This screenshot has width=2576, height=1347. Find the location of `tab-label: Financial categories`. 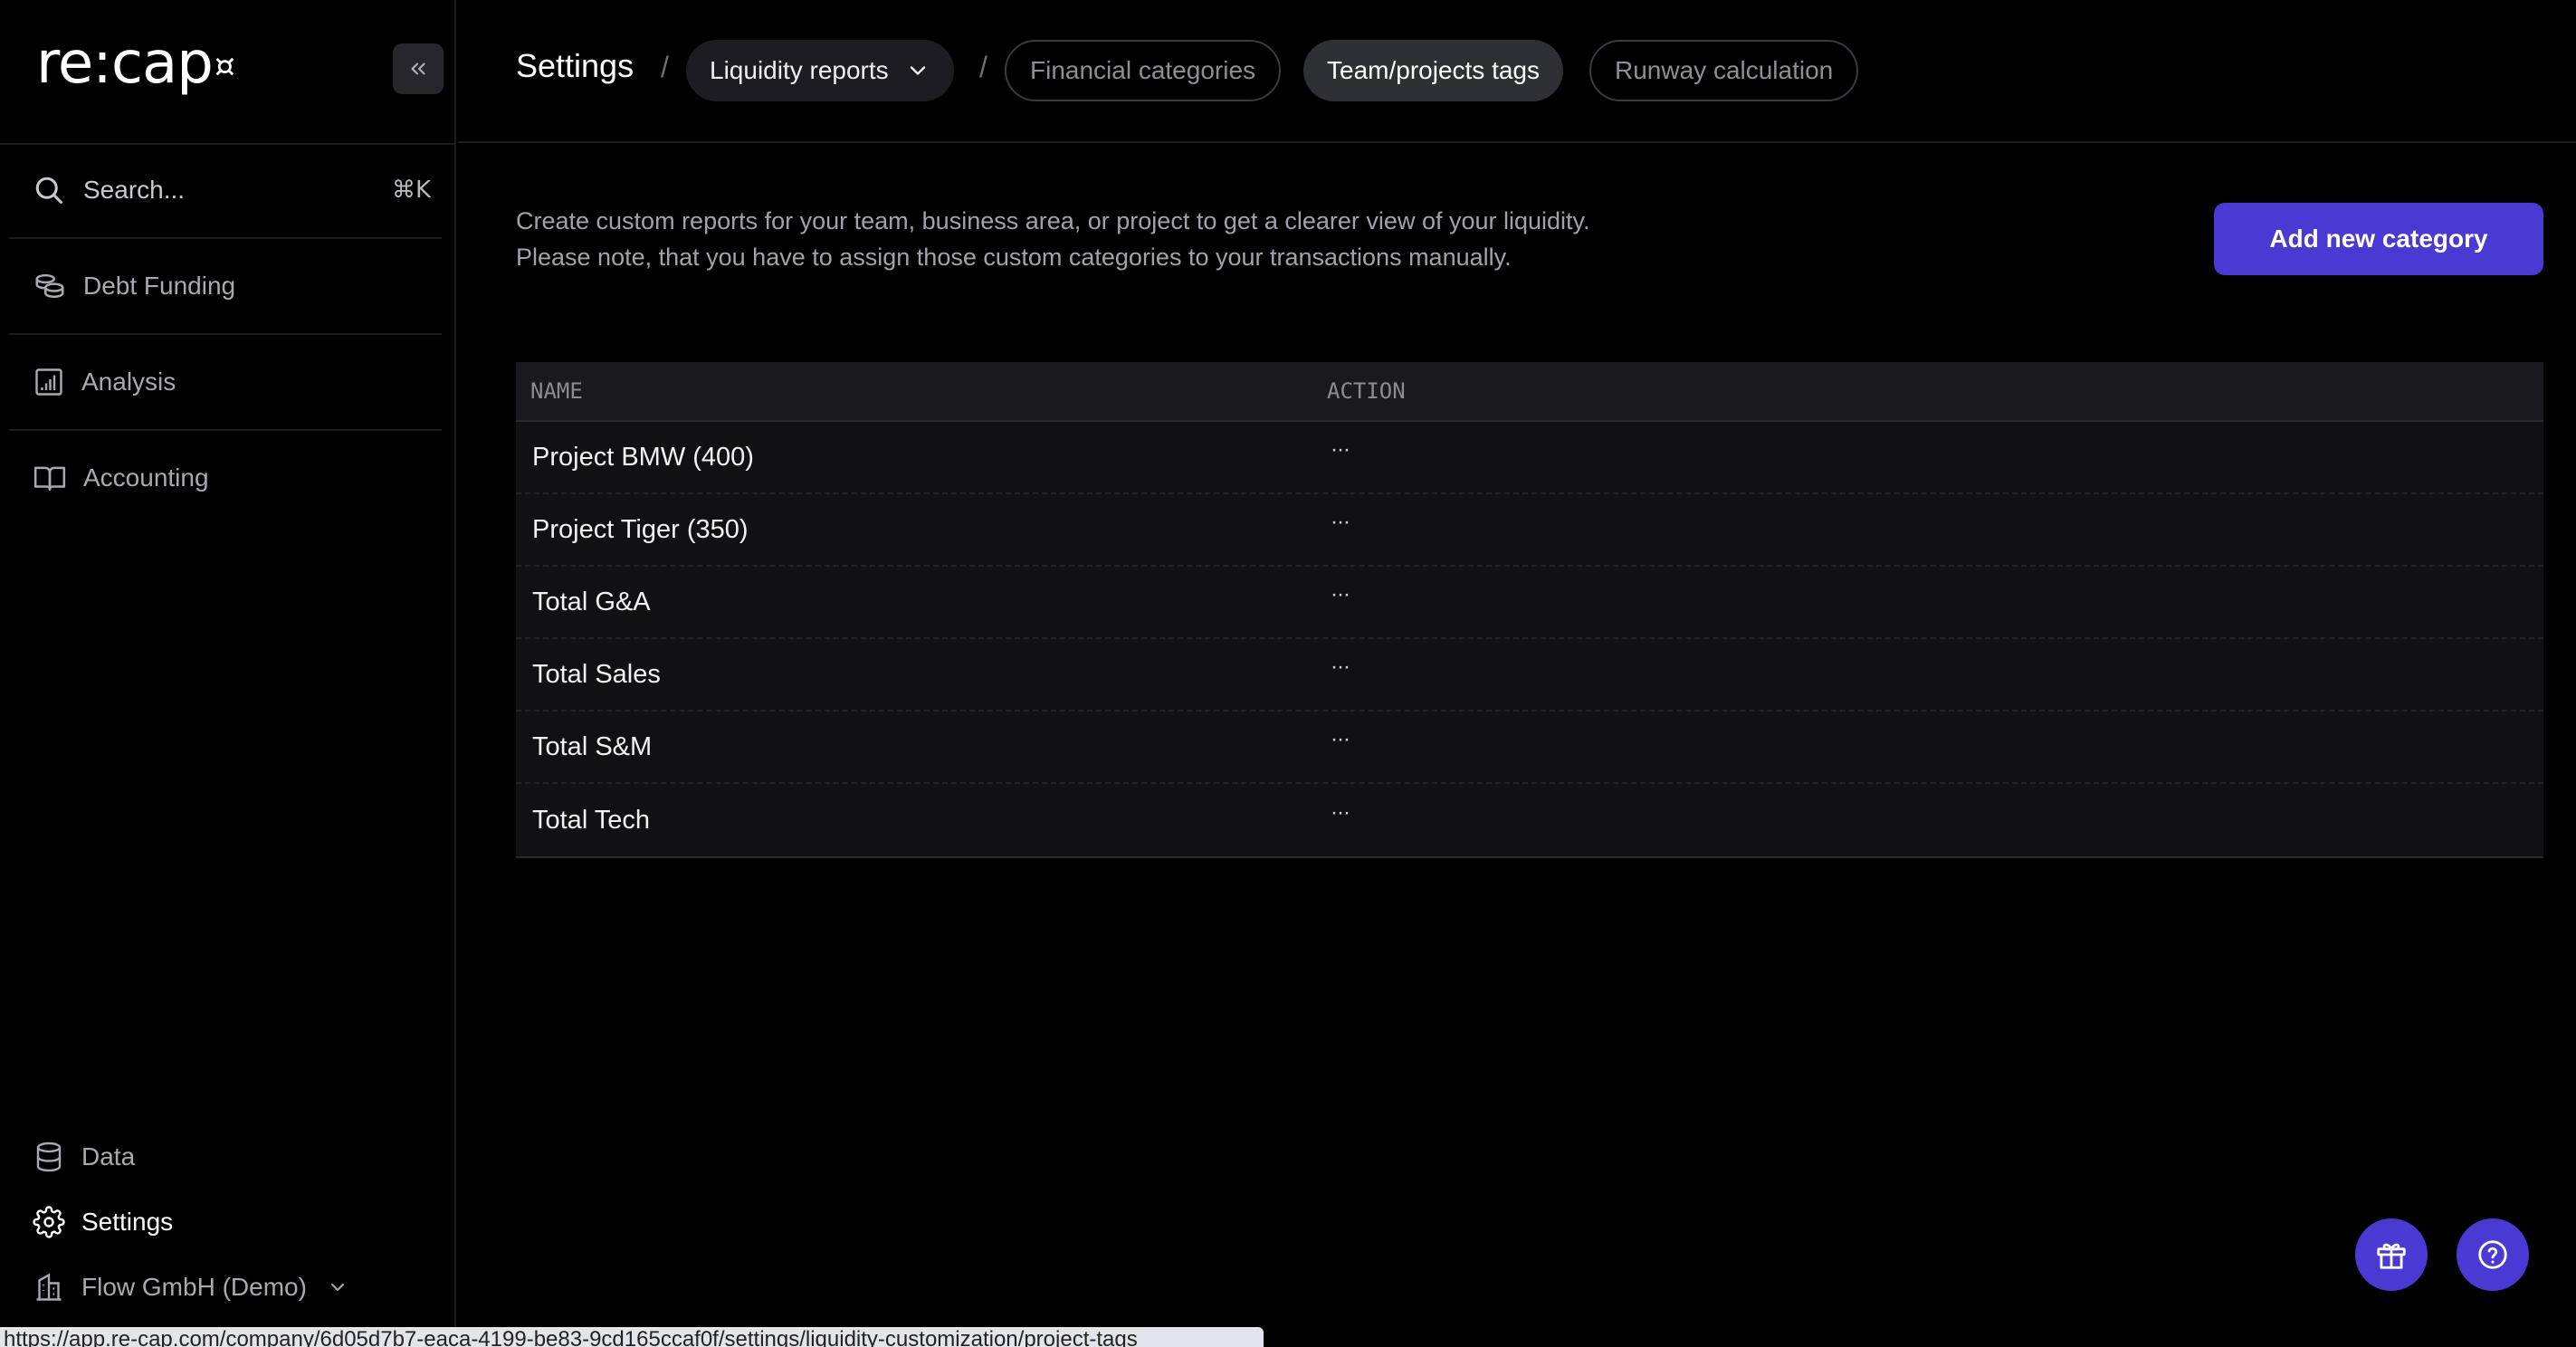

tab-label: Financial categories is located at coordinates (1143, 70).